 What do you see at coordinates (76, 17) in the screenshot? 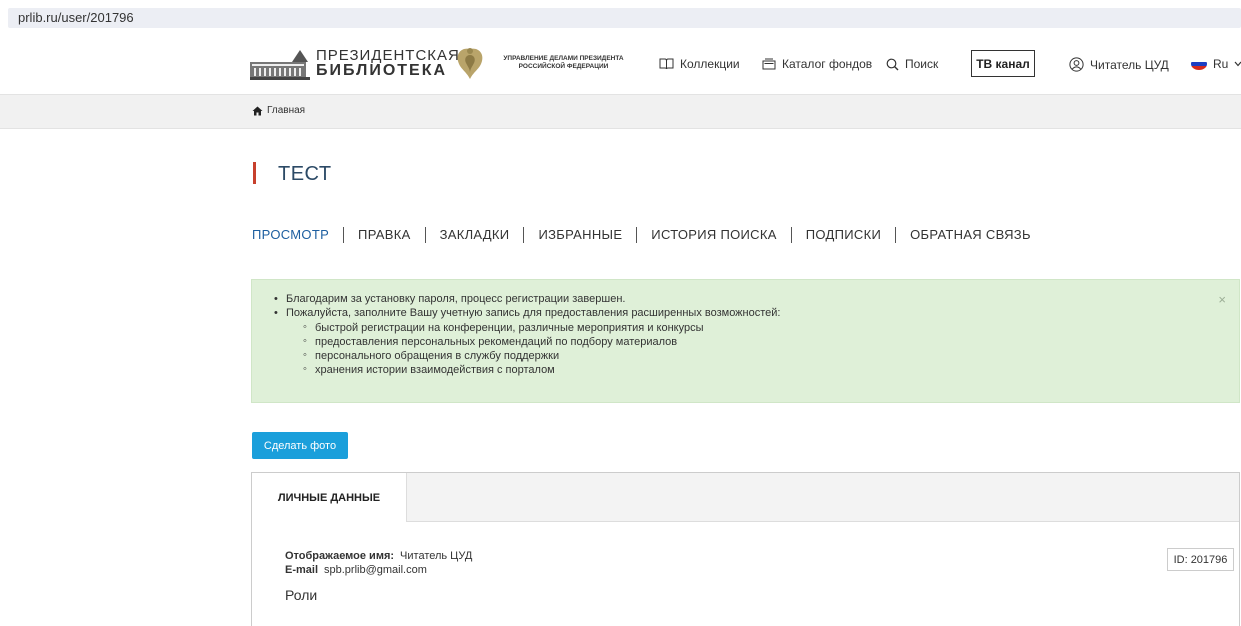
I see `url-text: prlib.ru/user/201796` at bounding box center [76, 17].